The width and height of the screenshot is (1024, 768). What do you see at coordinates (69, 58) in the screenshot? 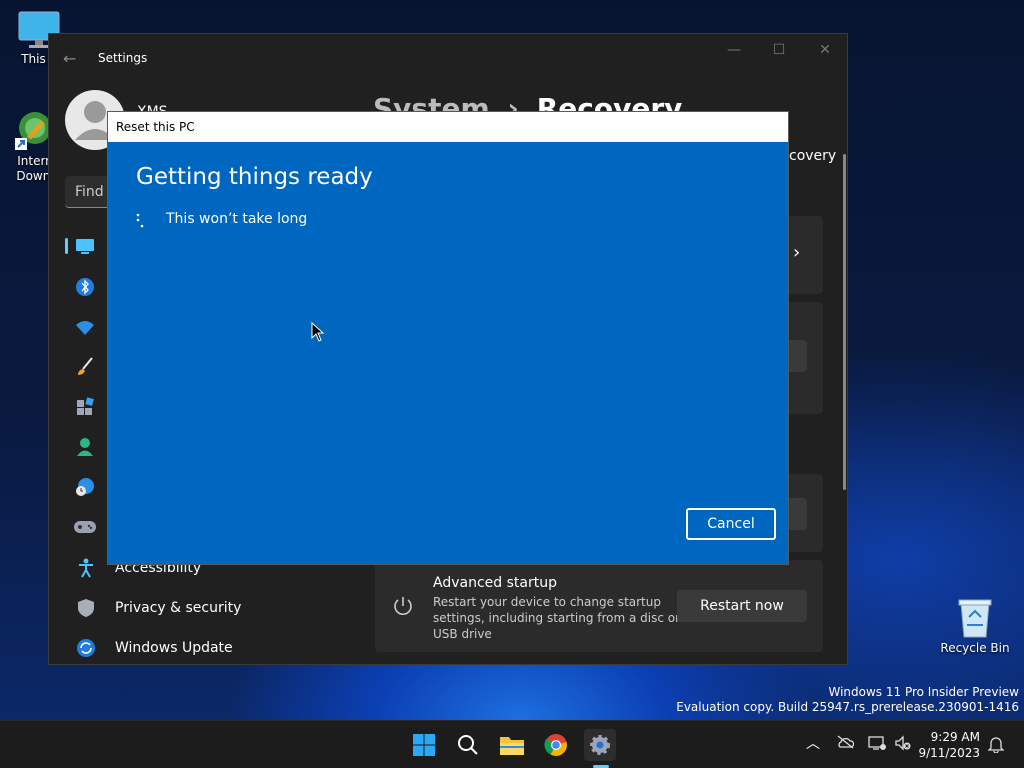
I see `back-arrow-icon: ←` at bounding box center [69, 58].